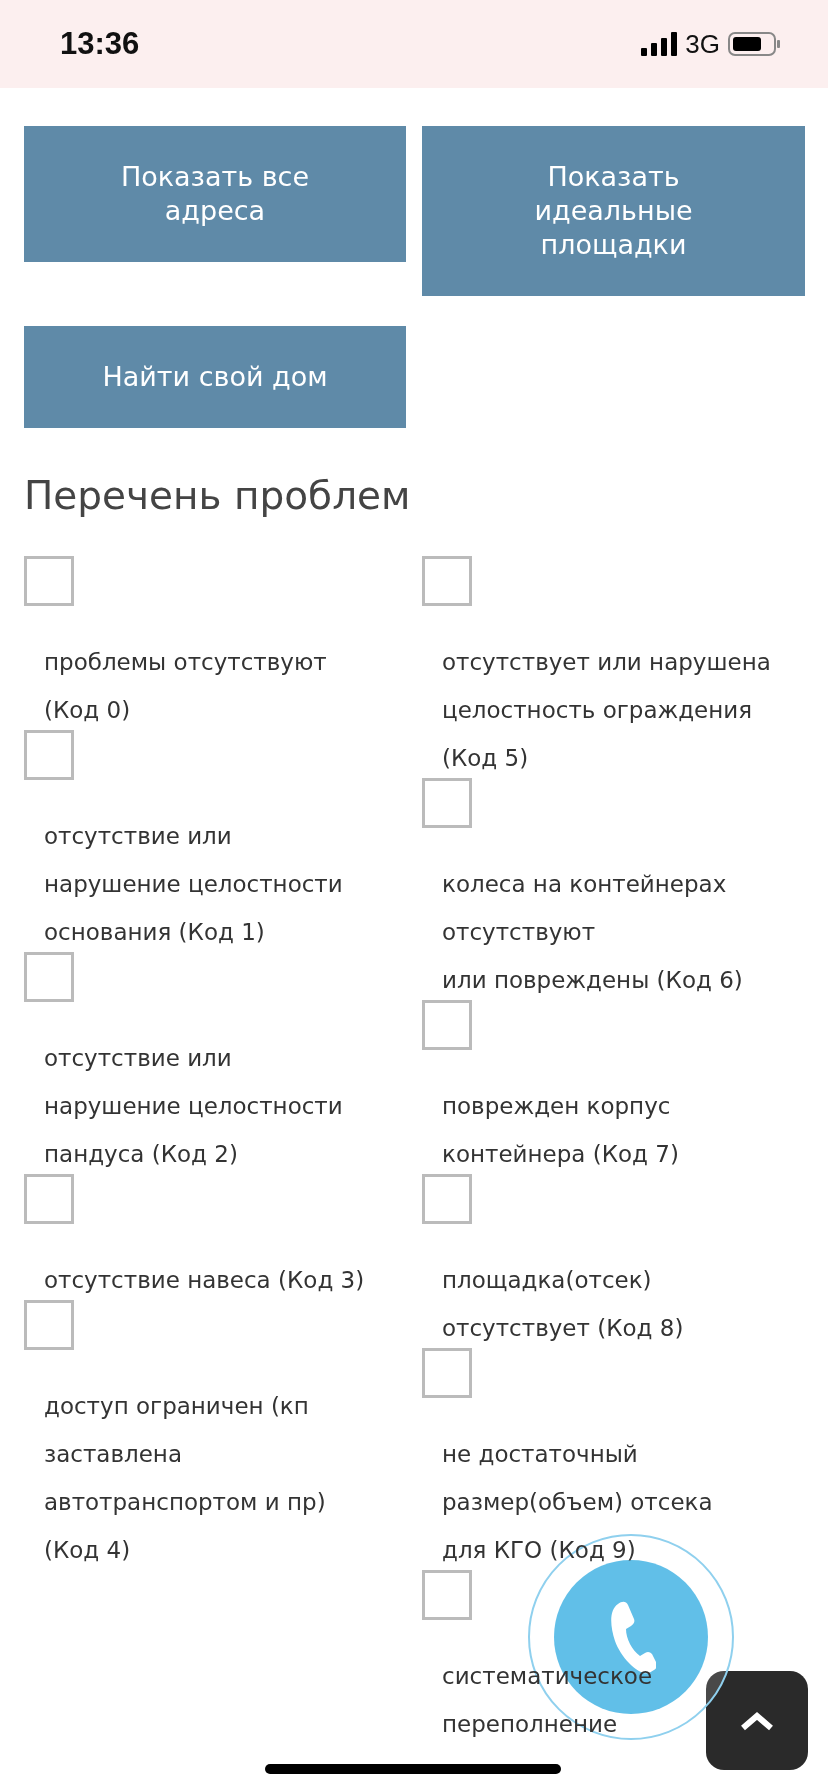 This screenshot has width=828, height=1792. I want to click on section-heading: Перечень проблем, so click(218, 496).